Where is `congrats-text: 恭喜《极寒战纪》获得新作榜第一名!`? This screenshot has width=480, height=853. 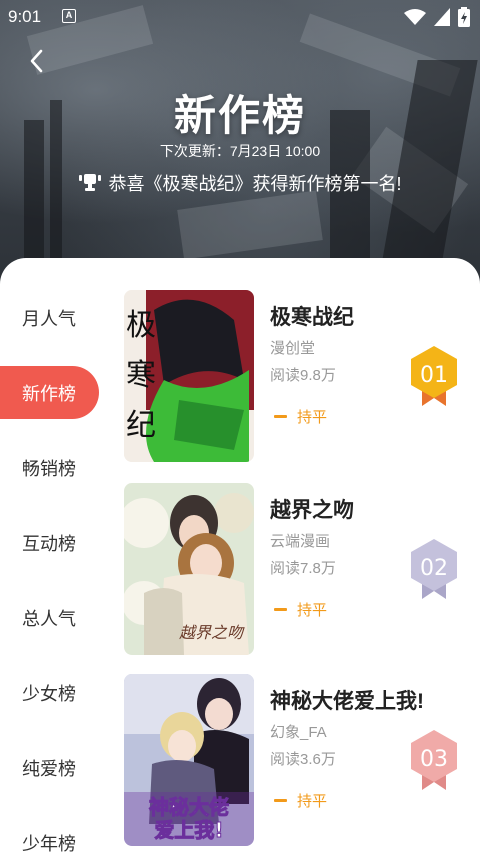
congrats-text: 恭喜《极寒战纪》获得新作榜第一名! is located at coordinates (255, 184).